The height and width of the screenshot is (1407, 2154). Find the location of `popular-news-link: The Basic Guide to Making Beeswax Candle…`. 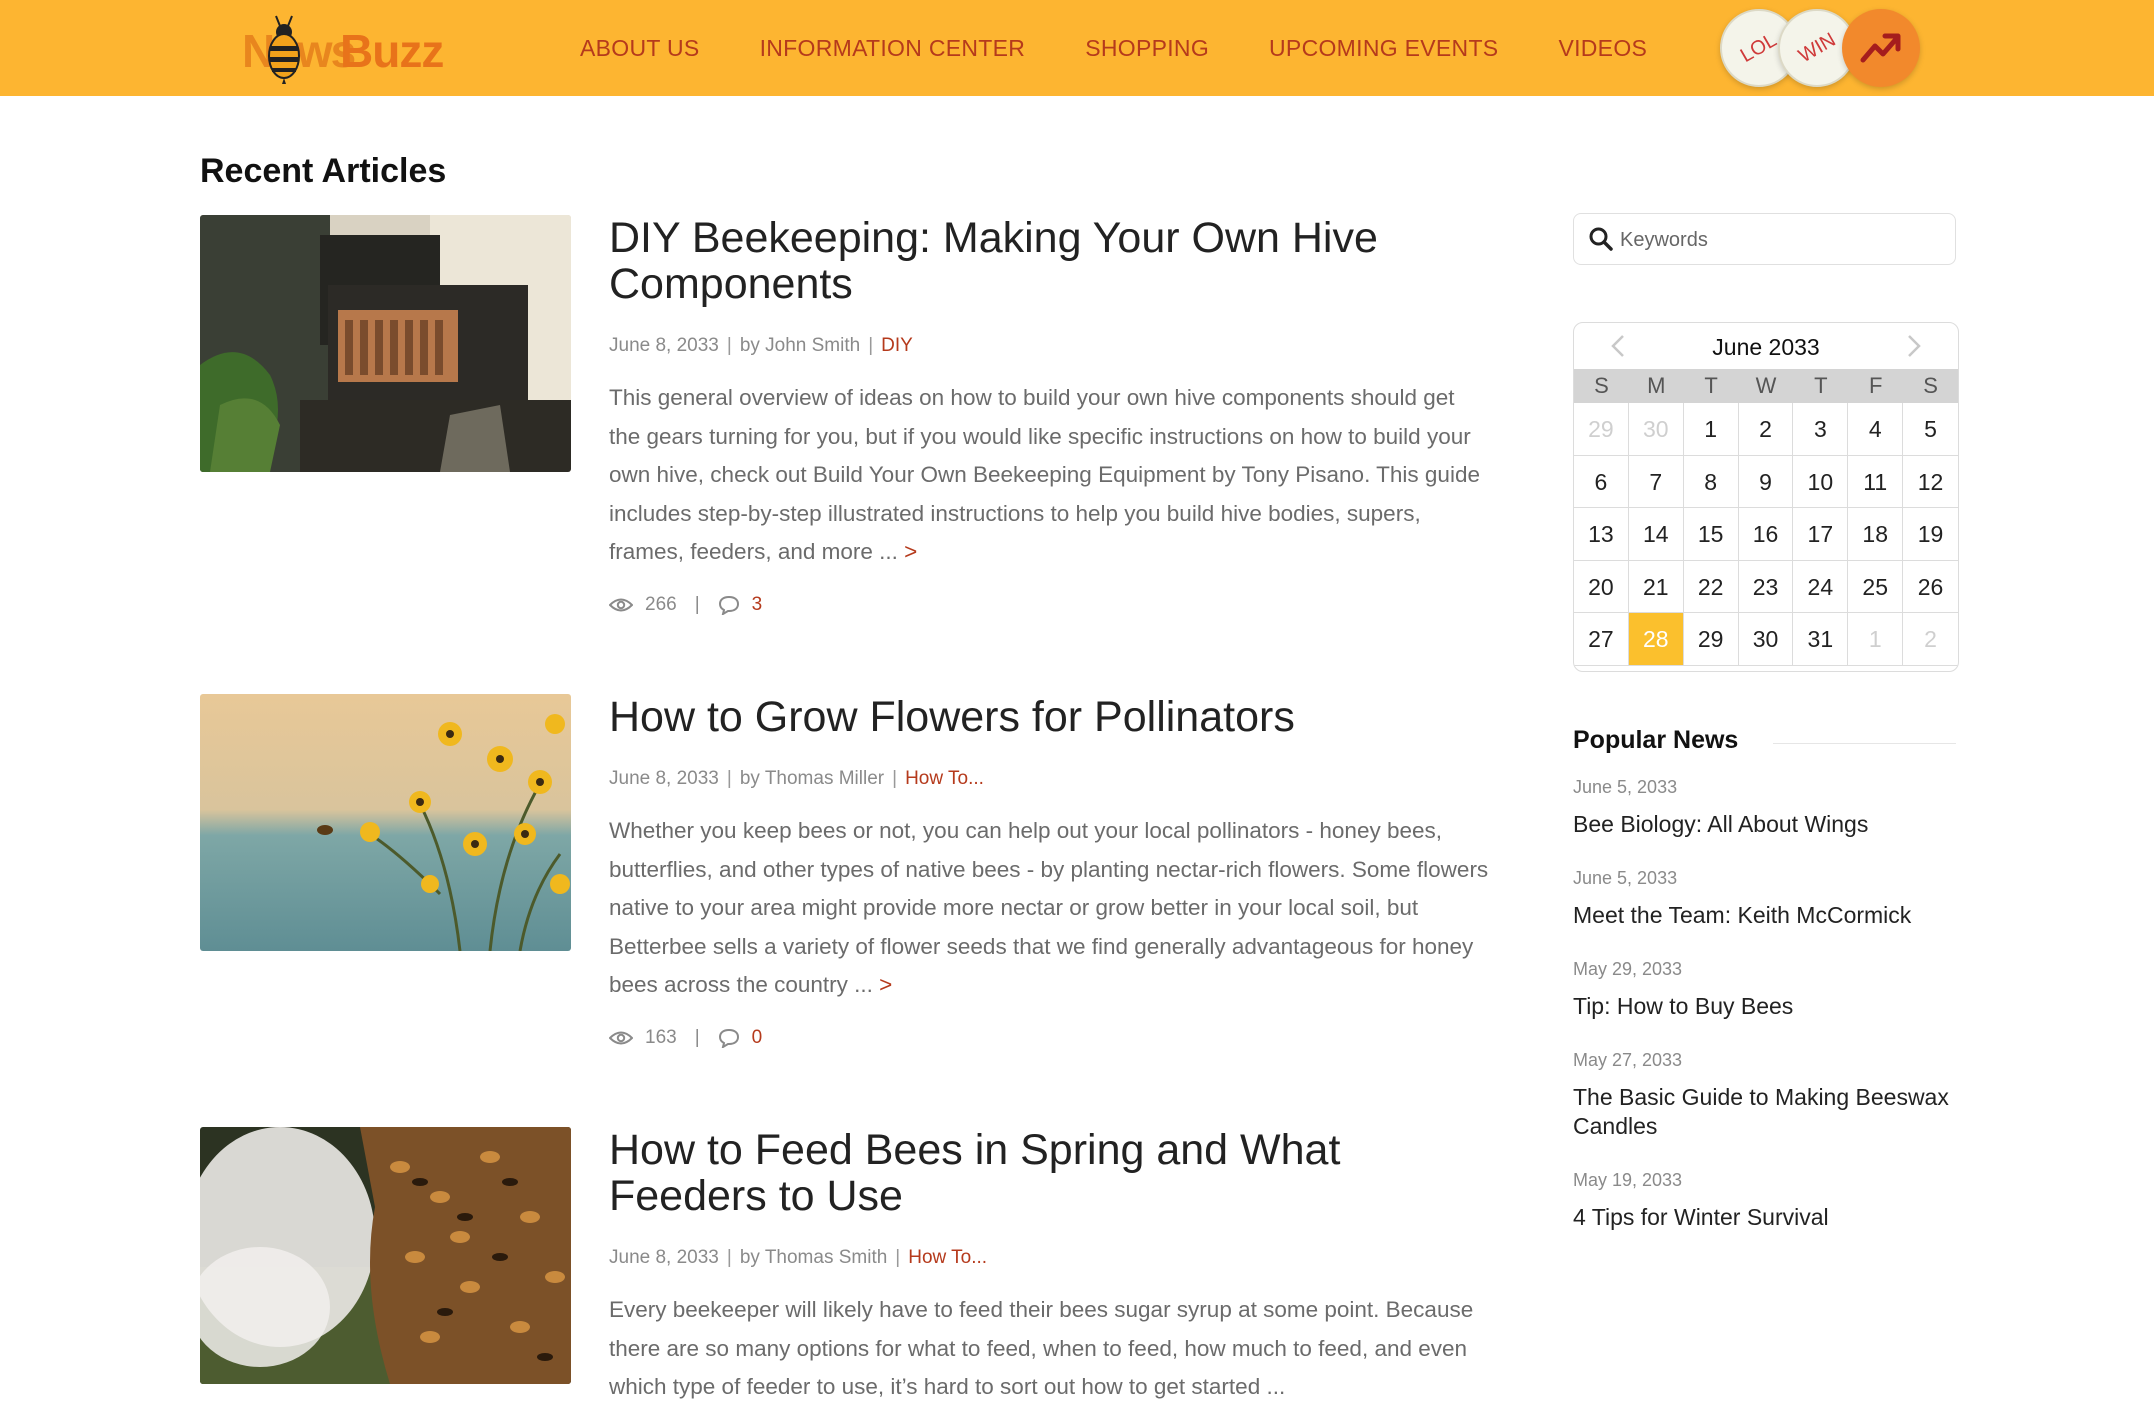

popular-news-link: The Basic Guide to Making Beeswax Candle… is located at coordinates (1764, 1112).